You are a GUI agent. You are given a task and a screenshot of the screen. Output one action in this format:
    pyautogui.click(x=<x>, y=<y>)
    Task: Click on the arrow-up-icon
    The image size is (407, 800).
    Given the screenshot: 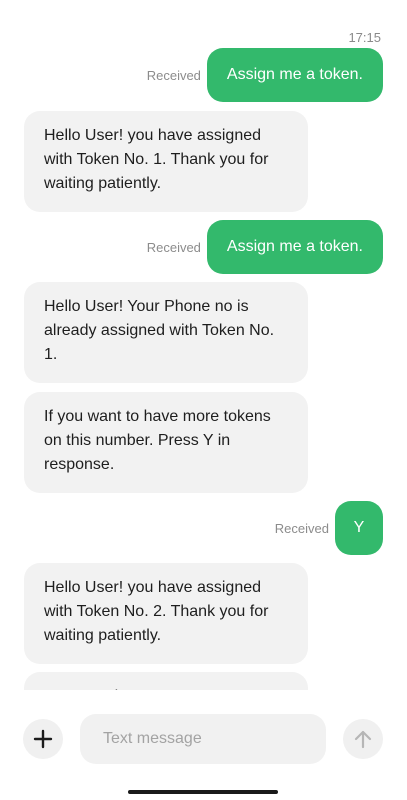 What is the action you would take?
    pyautogui.click(x=363, y=739)
    